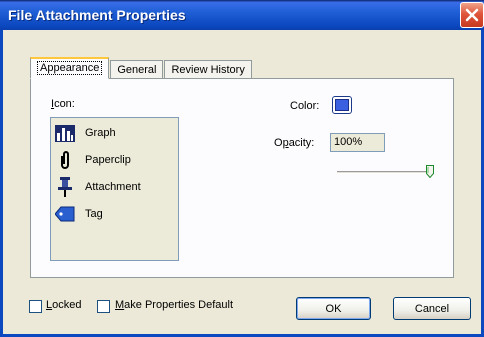 The image size is (484, 337). What do you see at coordinates (108, 160) in the screenshot?
I see `list-item-label: Paperclip` at bounding box center [108, 160].